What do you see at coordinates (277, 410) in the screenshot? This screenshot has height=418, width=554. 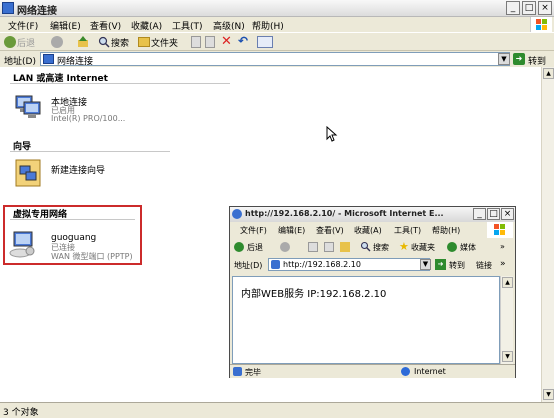 I see `status-bar: 3 个对象` at bounding box center [277, 410].